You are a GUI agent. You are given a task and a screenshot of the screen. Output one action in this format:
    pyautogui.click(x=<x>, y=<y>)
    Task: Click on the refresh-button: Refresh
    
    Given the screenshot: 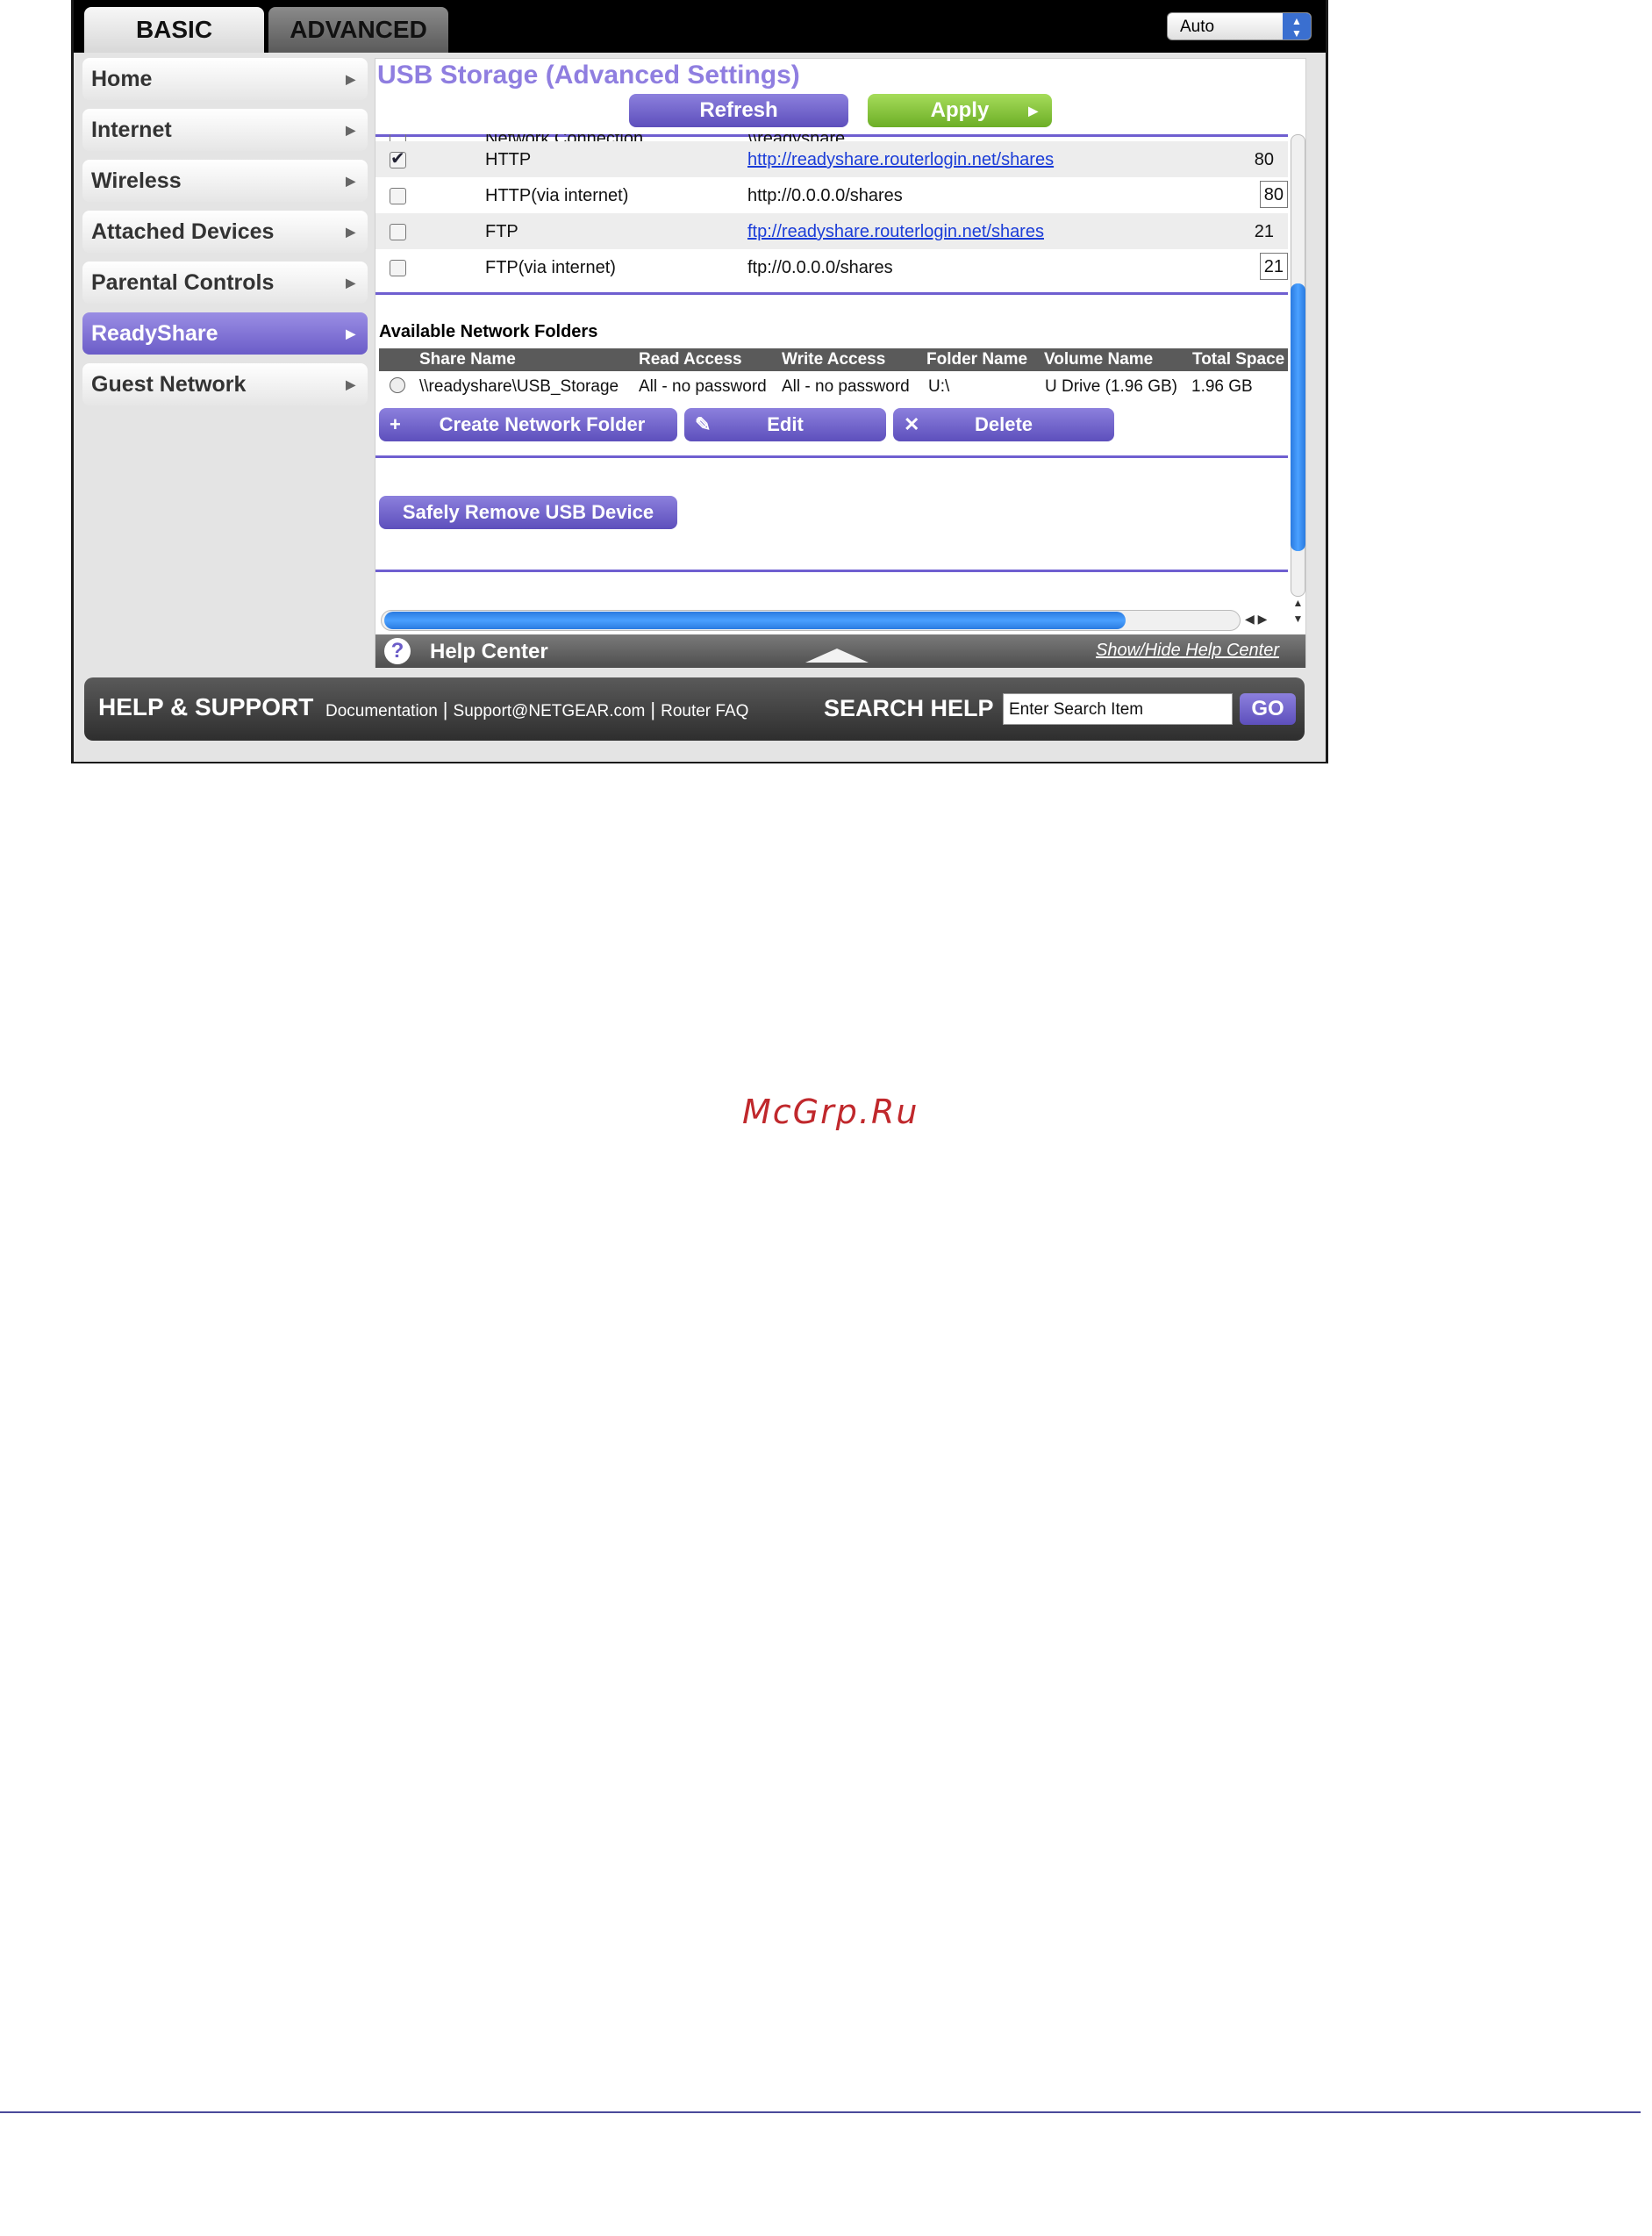 What is the action you would take?
    pyautogui.click(x=738, y=110)
    